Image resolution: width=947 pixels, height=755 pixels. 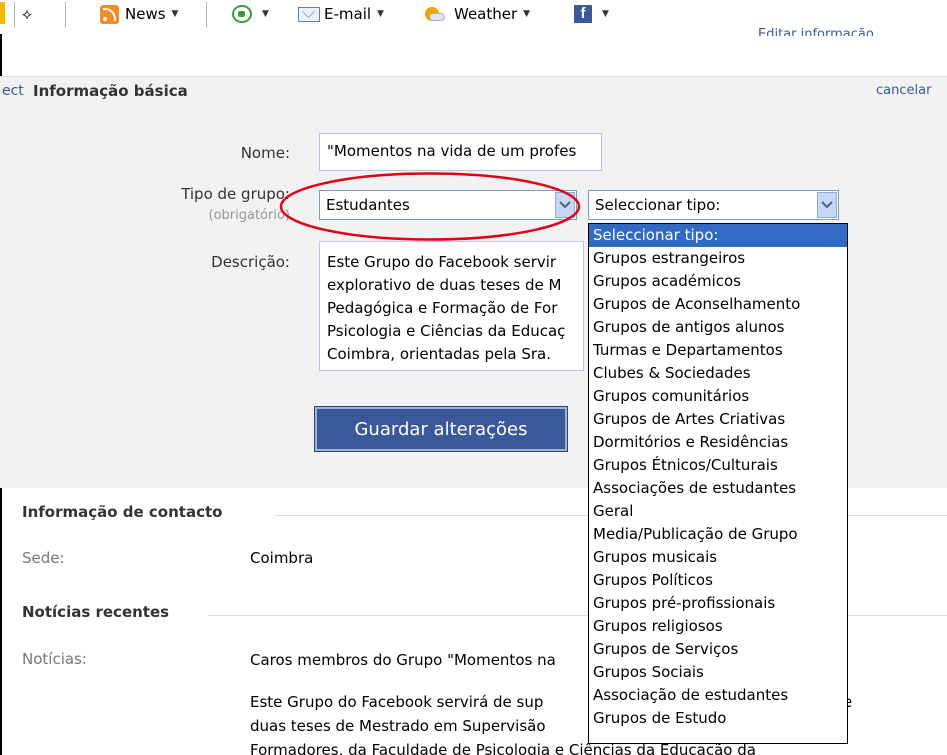 I want to click on subtype-option: Grupos pré-profissionais, so click(x=718, y=603).